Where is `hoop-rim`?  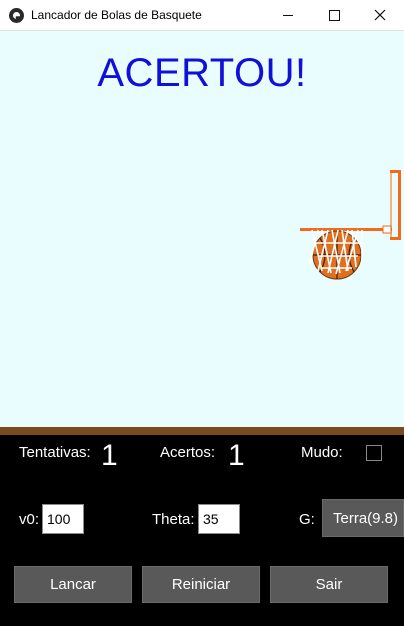
hoop-rim is located at coordinates (346, 229).